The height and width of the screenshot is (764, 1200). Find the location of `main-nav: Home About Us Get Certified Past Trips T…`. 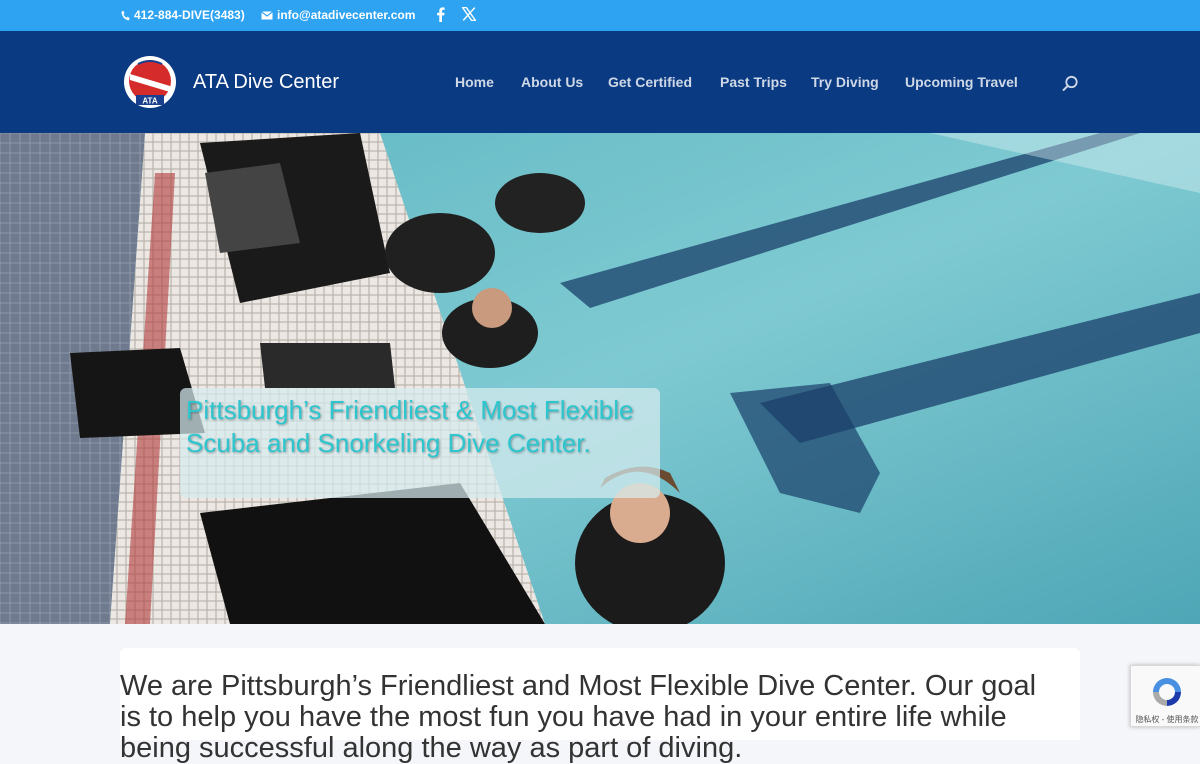

main-nav: Home About Us Get Certified Past Trips T… is located at coordinates (600, 84).